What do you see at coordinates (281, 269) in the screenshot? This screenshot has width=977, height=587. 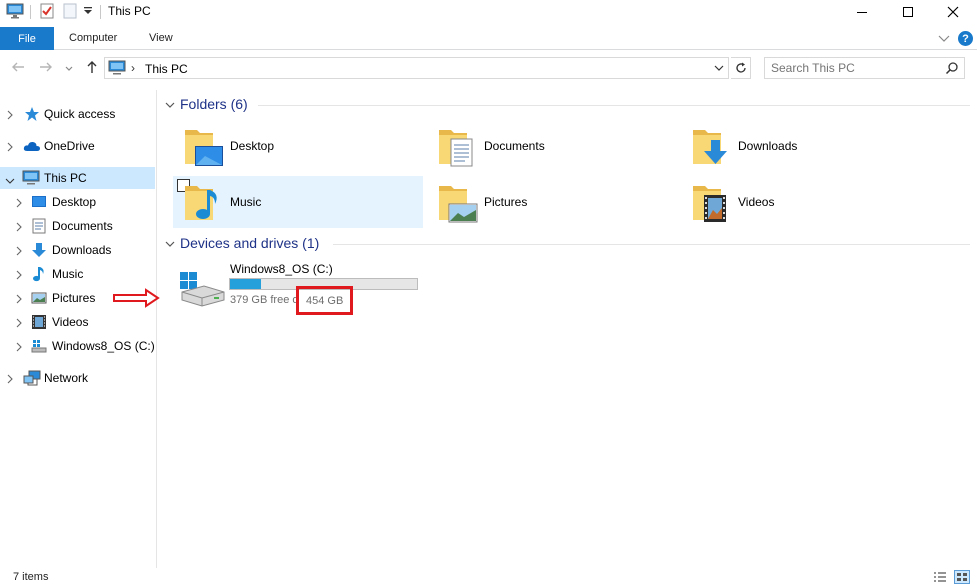 I see `drive-name: Windows8_OS (C:)` at bounding box center [281, 269].